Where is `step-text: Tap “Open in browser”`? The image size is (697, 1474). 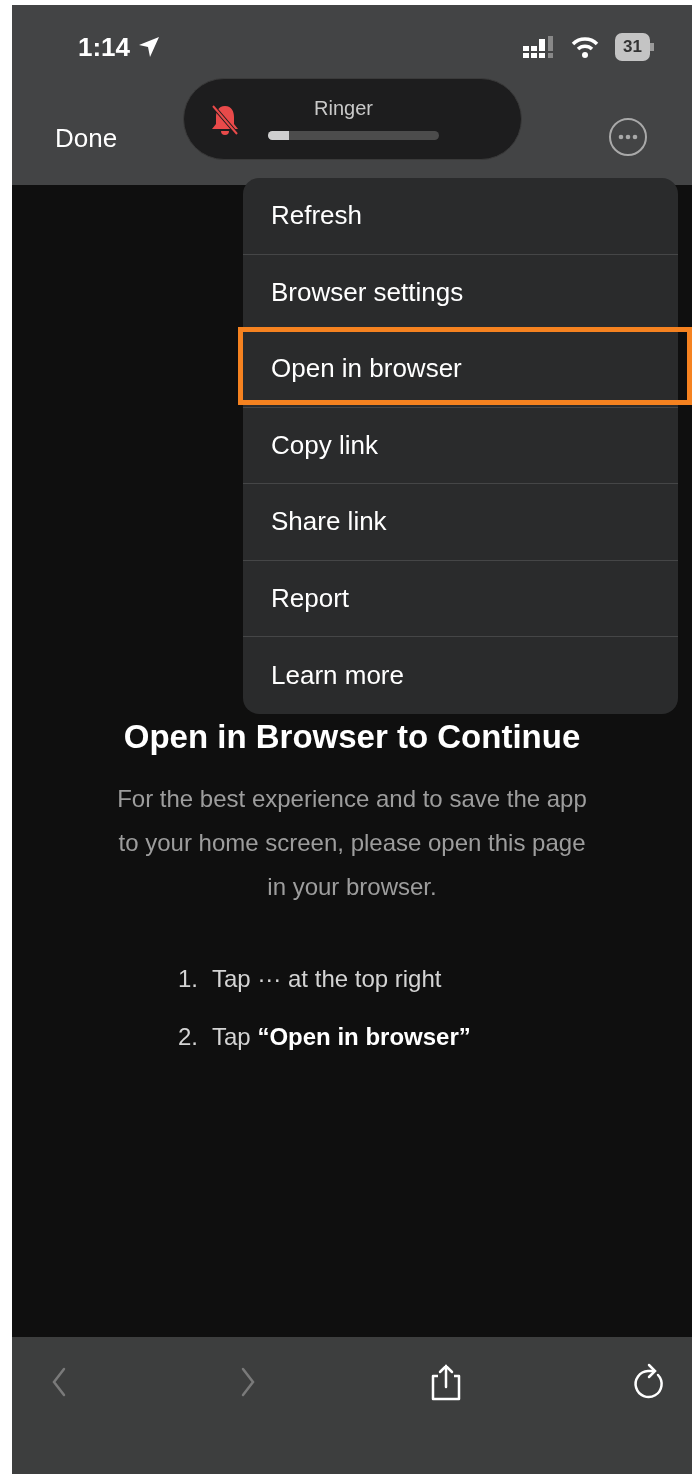
step-text: Tap “Open in browser” is located at coordinates (341, 1036).